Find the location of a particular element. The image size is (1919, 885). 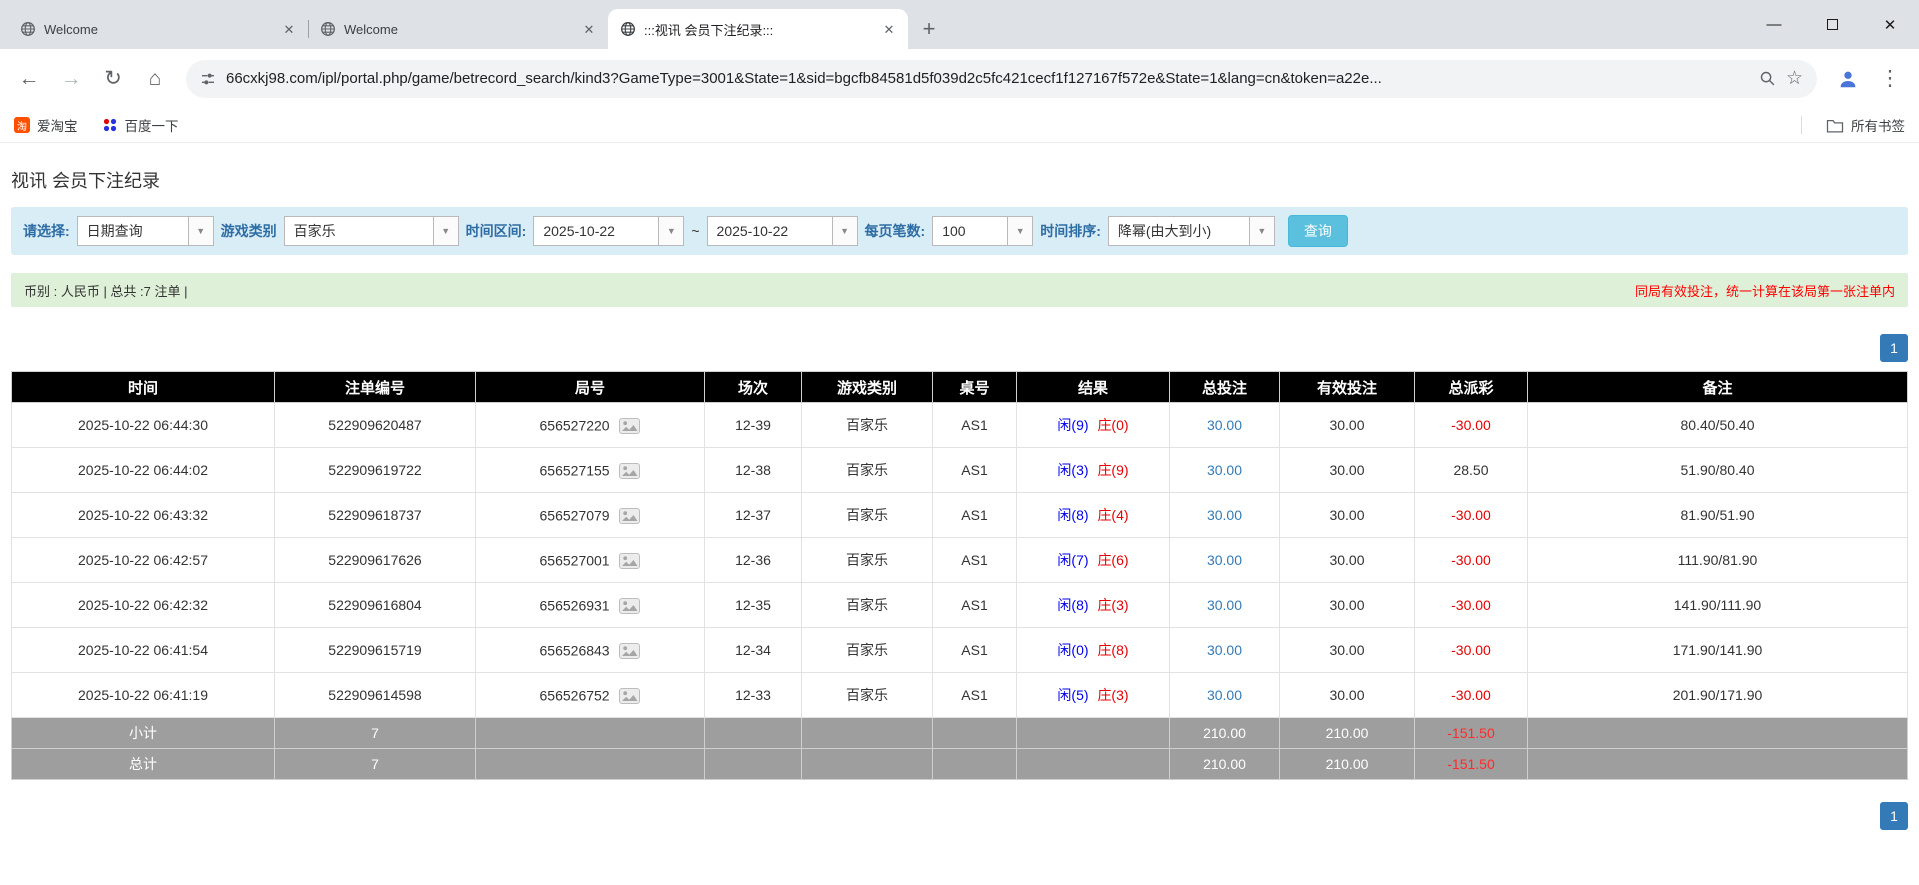

cell-time: 2025-10-22 06:44:02 is located at coordinates (143, 470).